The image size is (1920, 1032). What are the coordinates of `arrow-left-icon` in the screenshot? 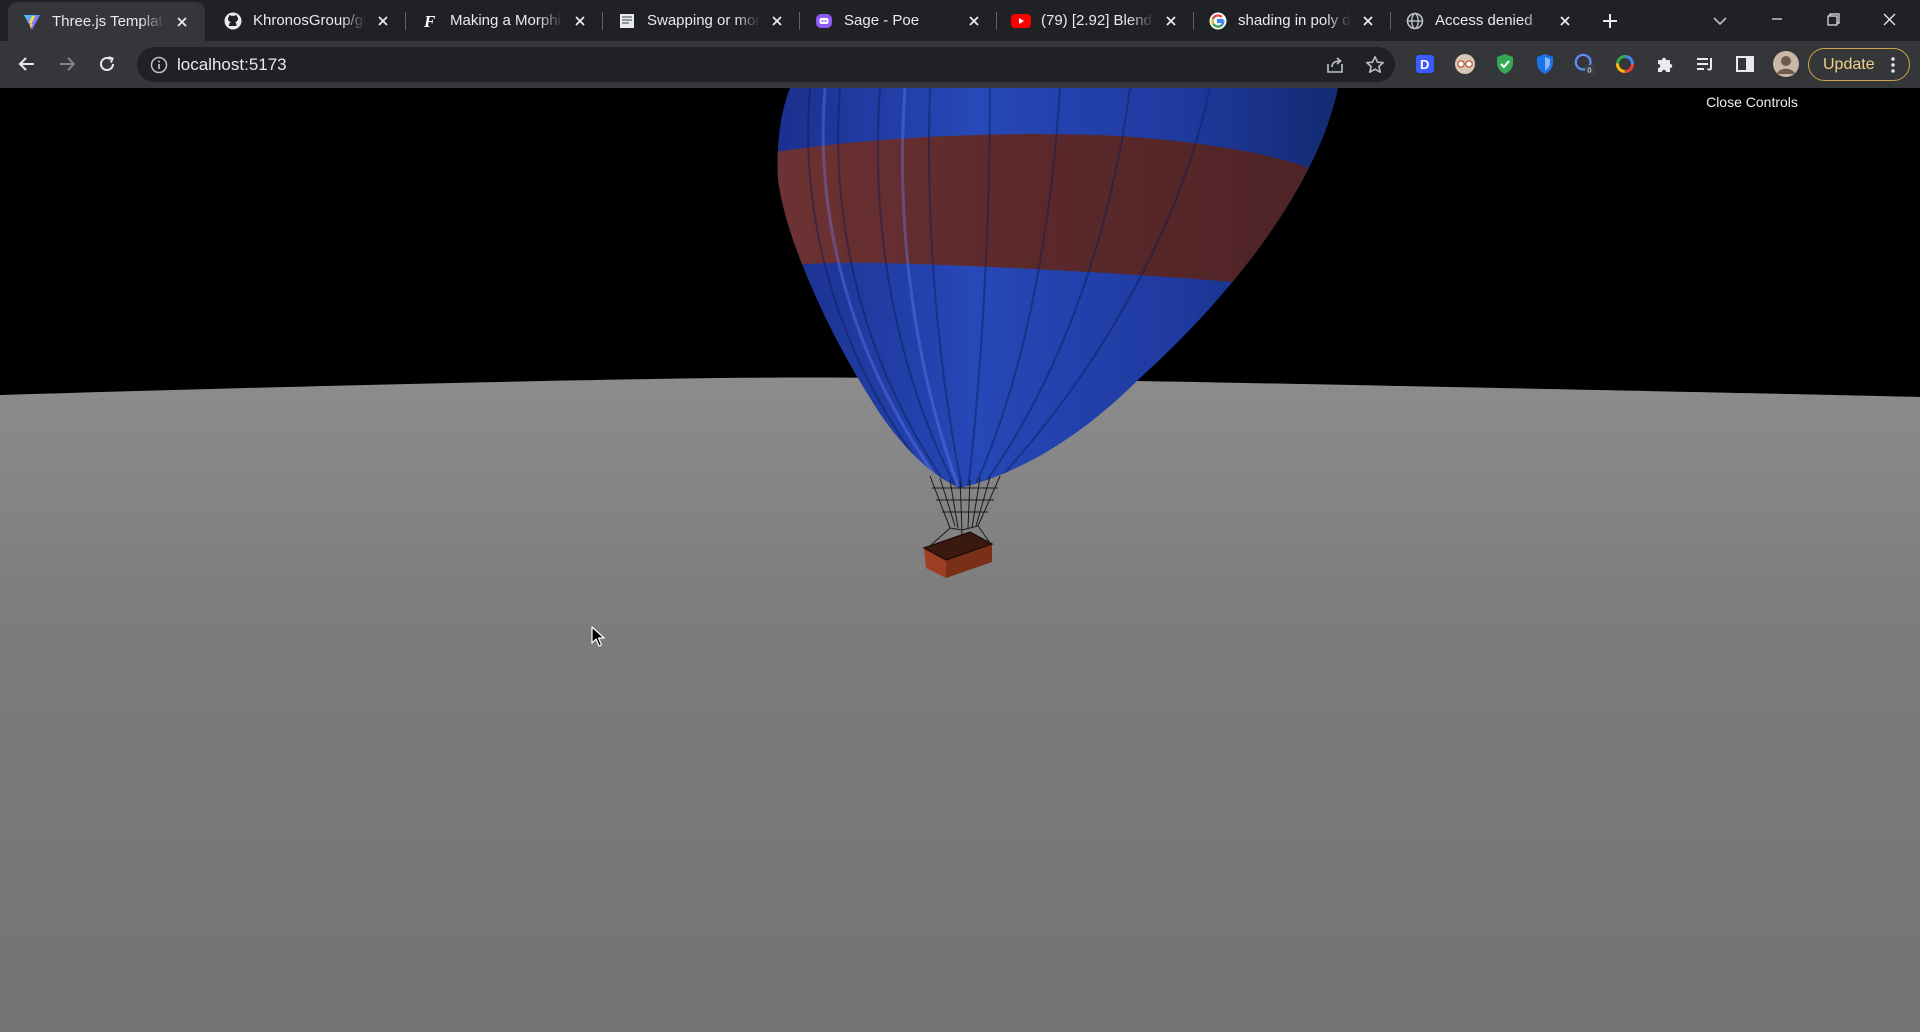 It's located at (26, 64).